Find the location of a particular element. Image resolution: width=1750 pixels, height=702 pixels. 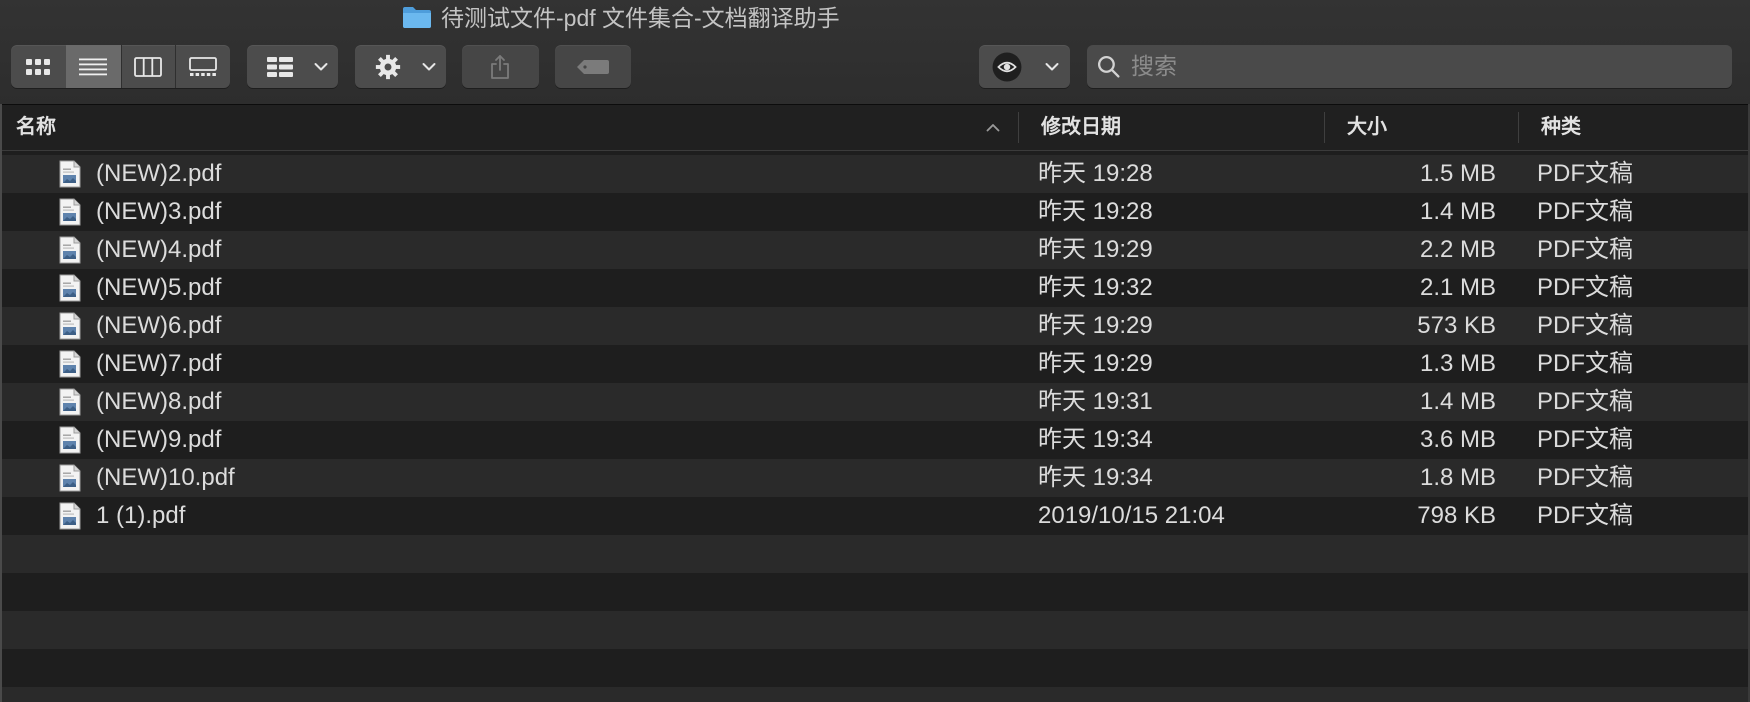

file-modified-date: 昨天 19:31 is located at coordinates (1095, 401).